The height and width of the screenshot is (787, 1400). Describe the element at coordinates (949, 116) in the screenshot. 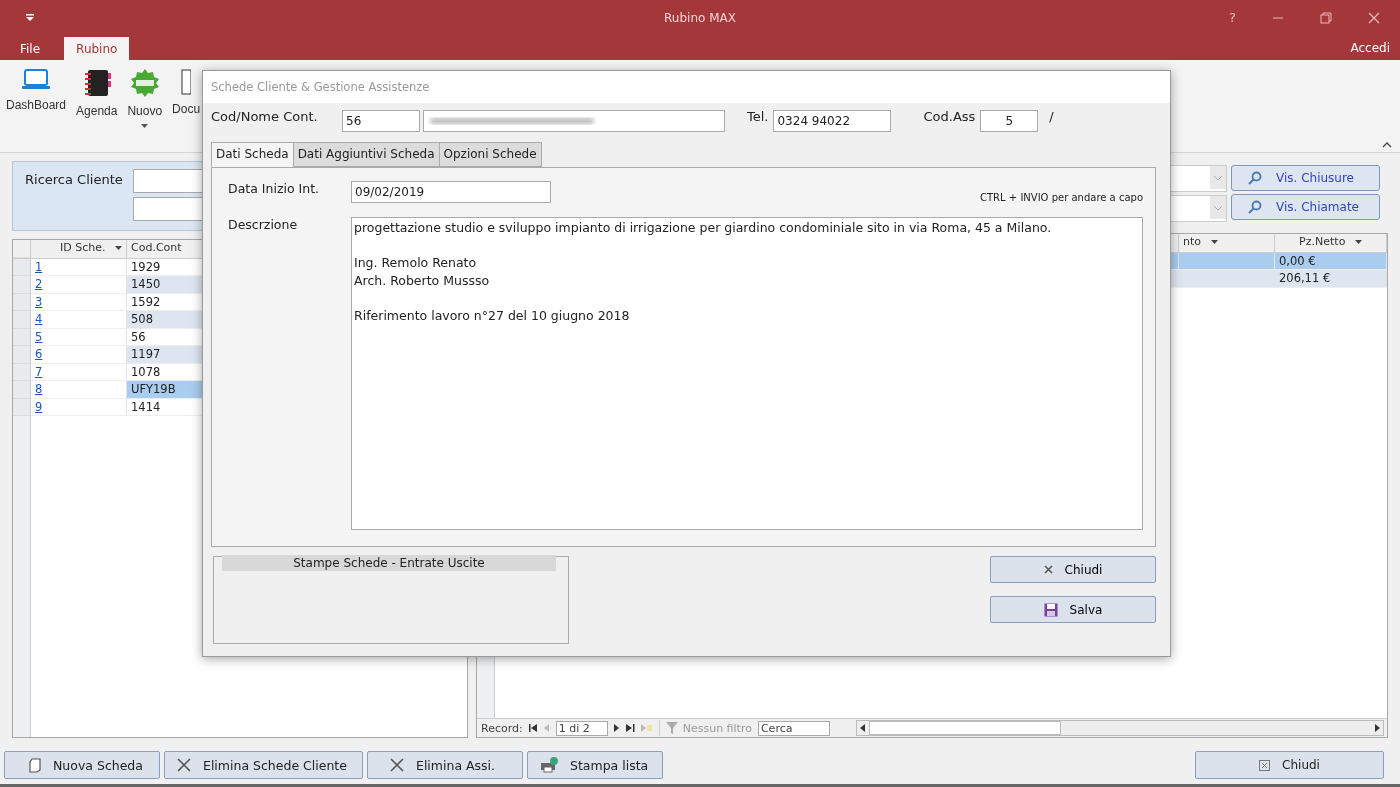

I see `field-label: Cod.Ass` at that location.